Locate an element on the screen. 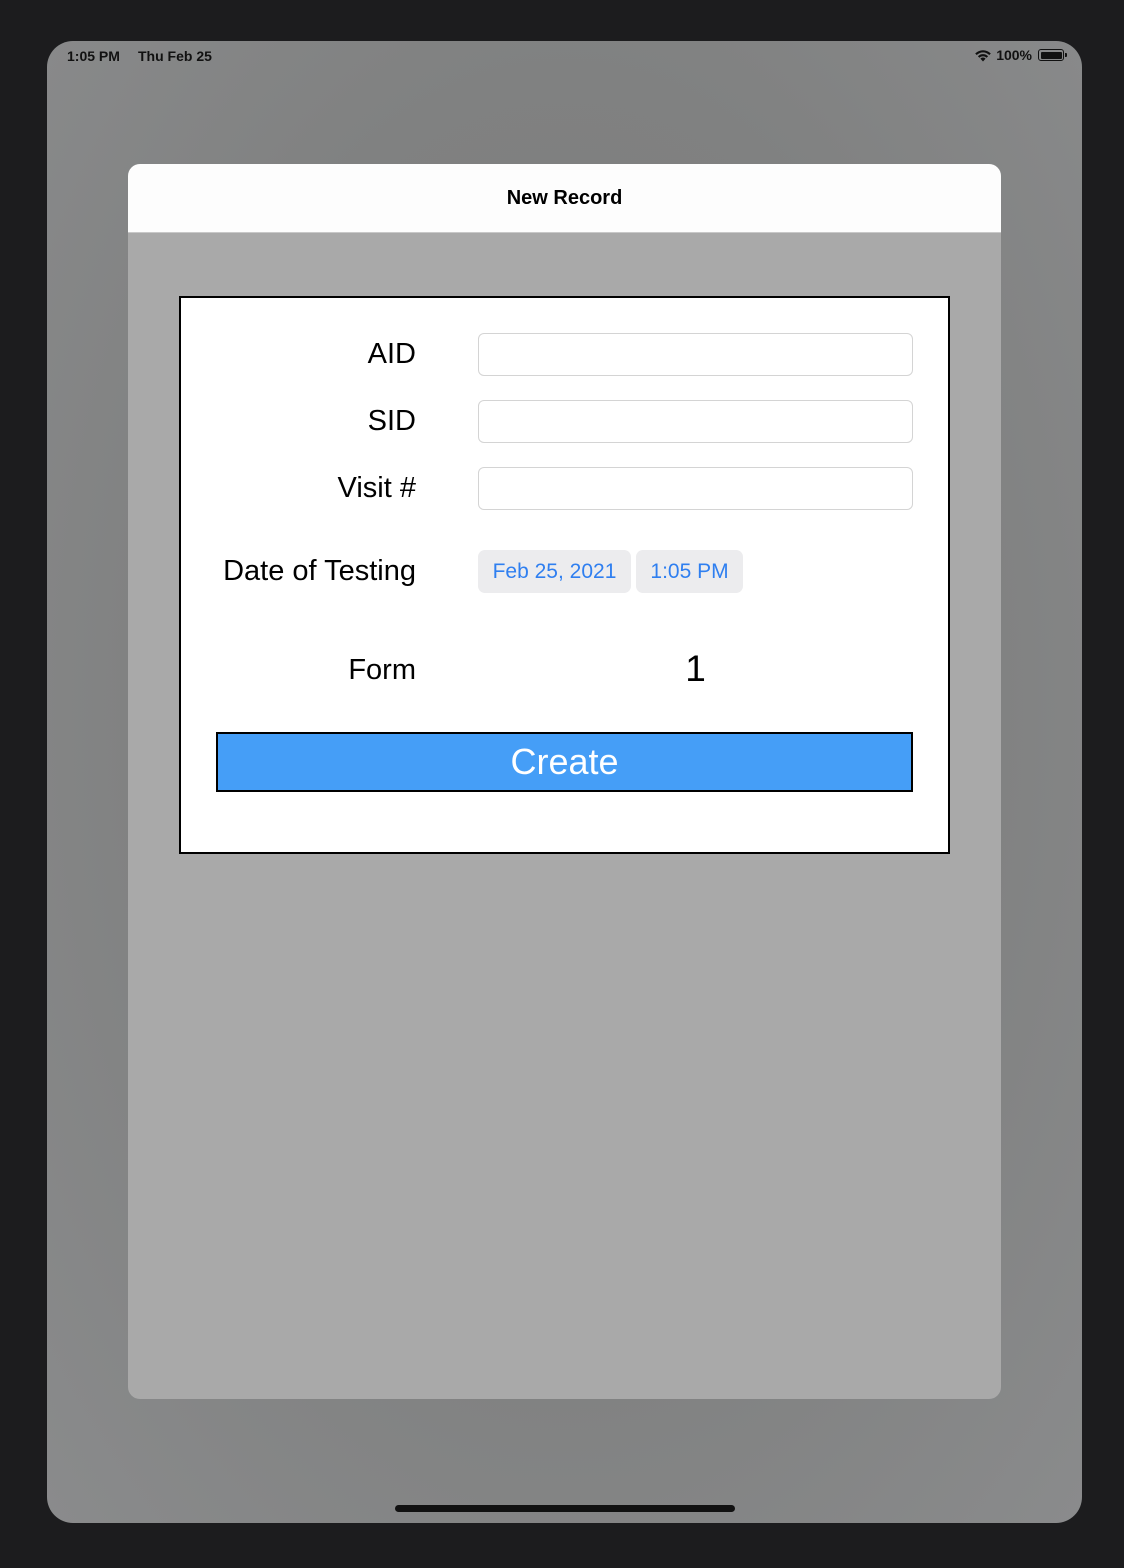 The height and width of the screenshot is (1568, 1124). sid-input is located at coordinates (695, 421).